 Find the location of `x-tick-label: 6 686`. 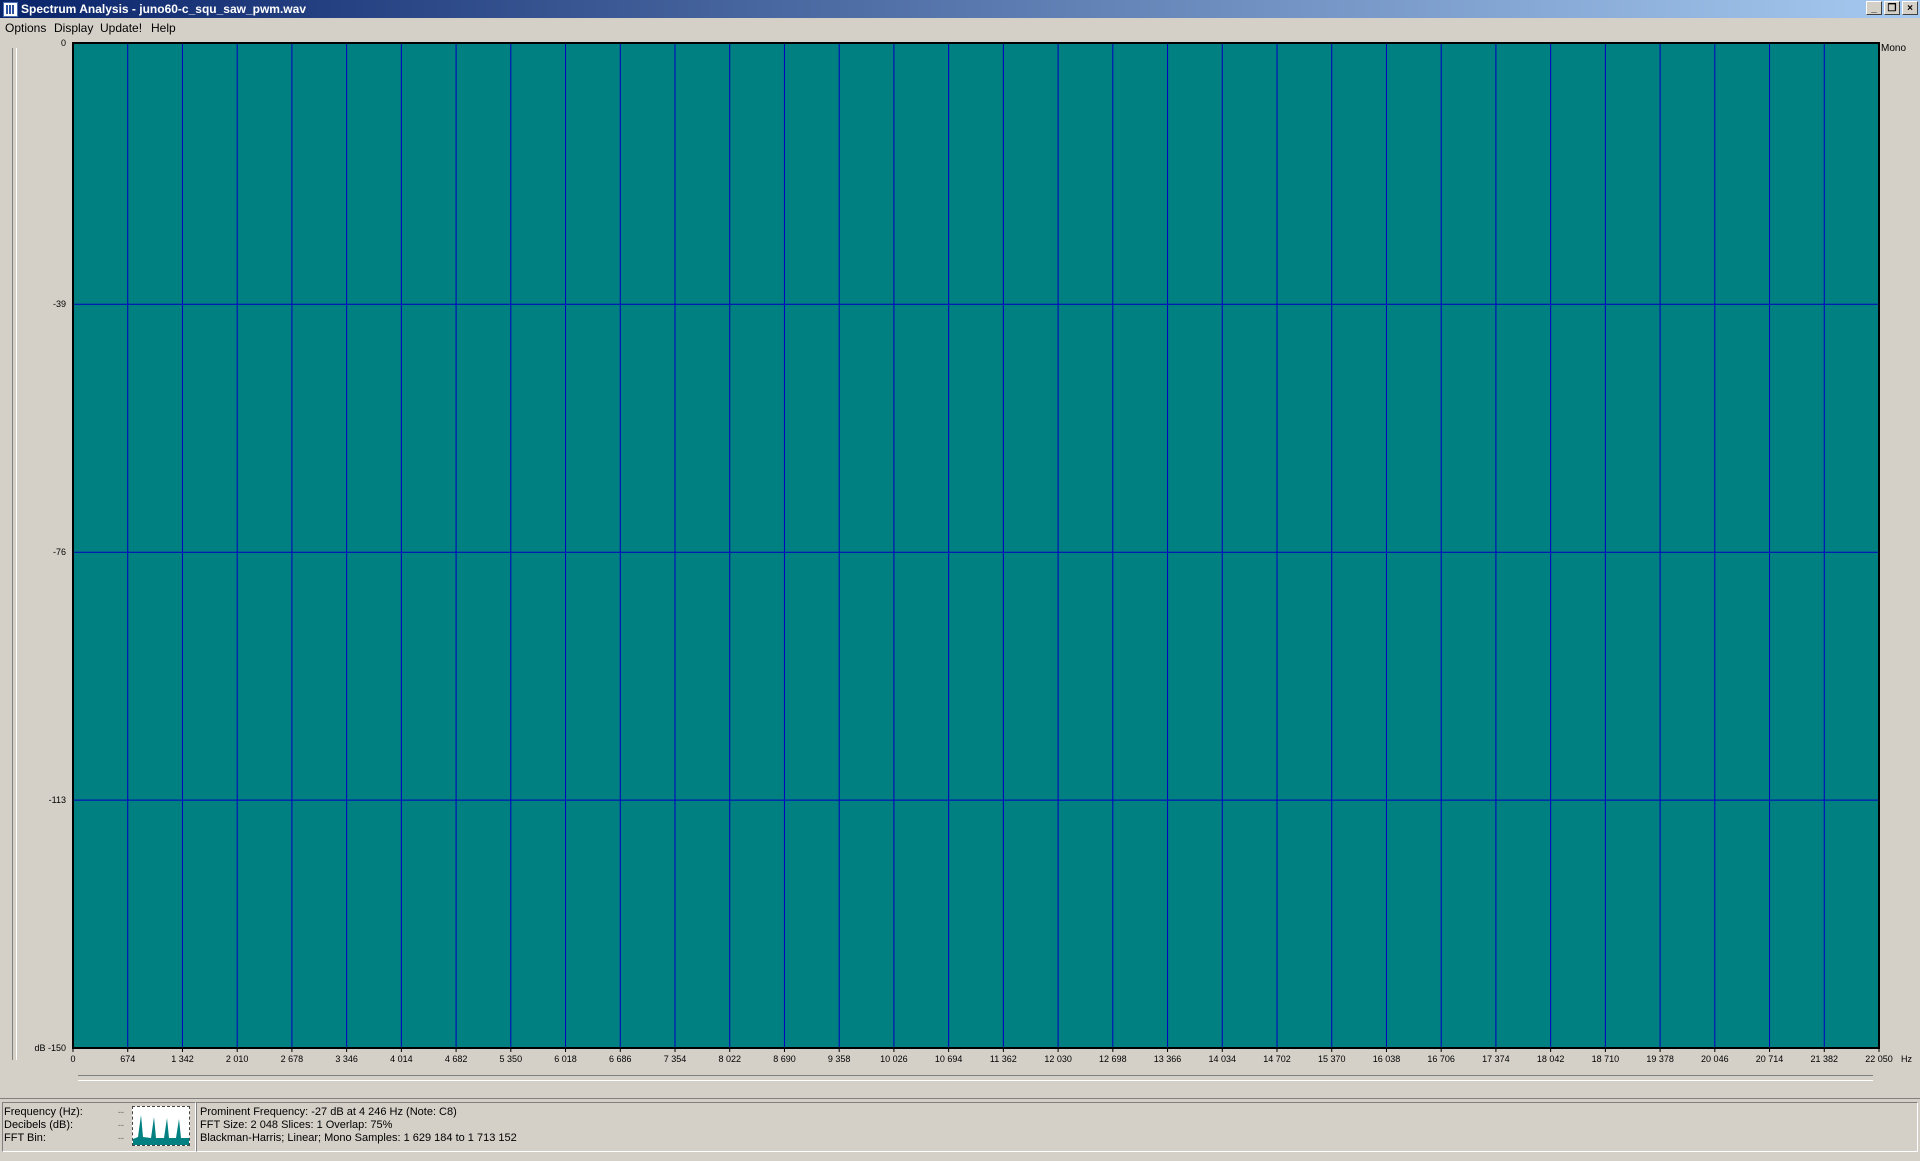

x-tick-label: 6 686 is located at coordinates (620, 1059).